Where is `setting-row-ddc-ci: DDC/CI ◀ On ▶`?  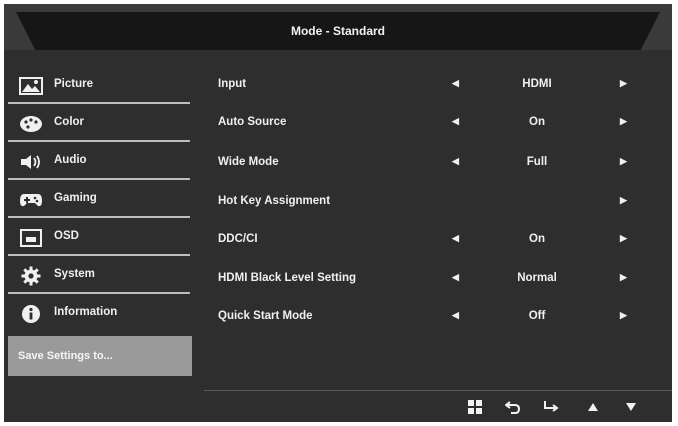
setting-row-ddc-ci: DDC/CI ◀ On ▶ is located at coordinates (439, 240).